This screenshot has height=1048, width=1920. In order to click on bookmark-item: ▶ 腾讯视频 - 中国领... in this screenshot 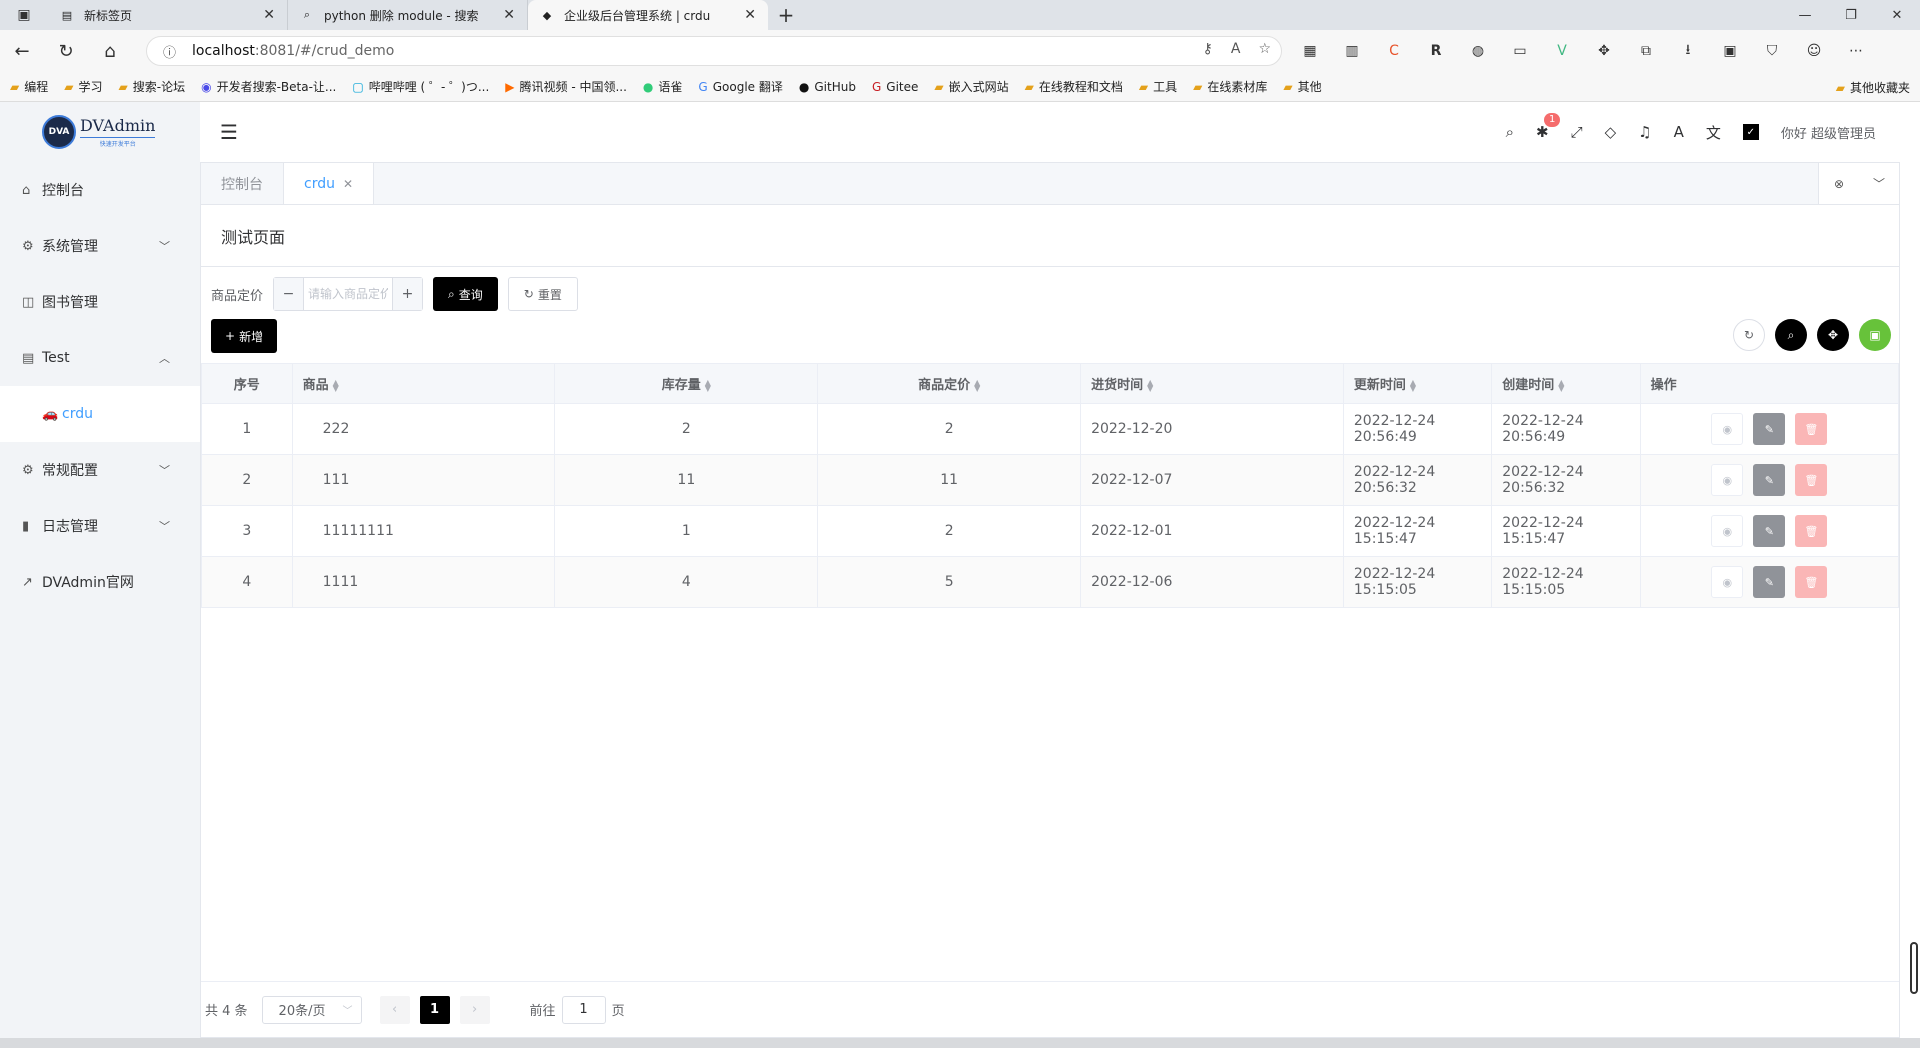, I will do `click(566, 86)`.